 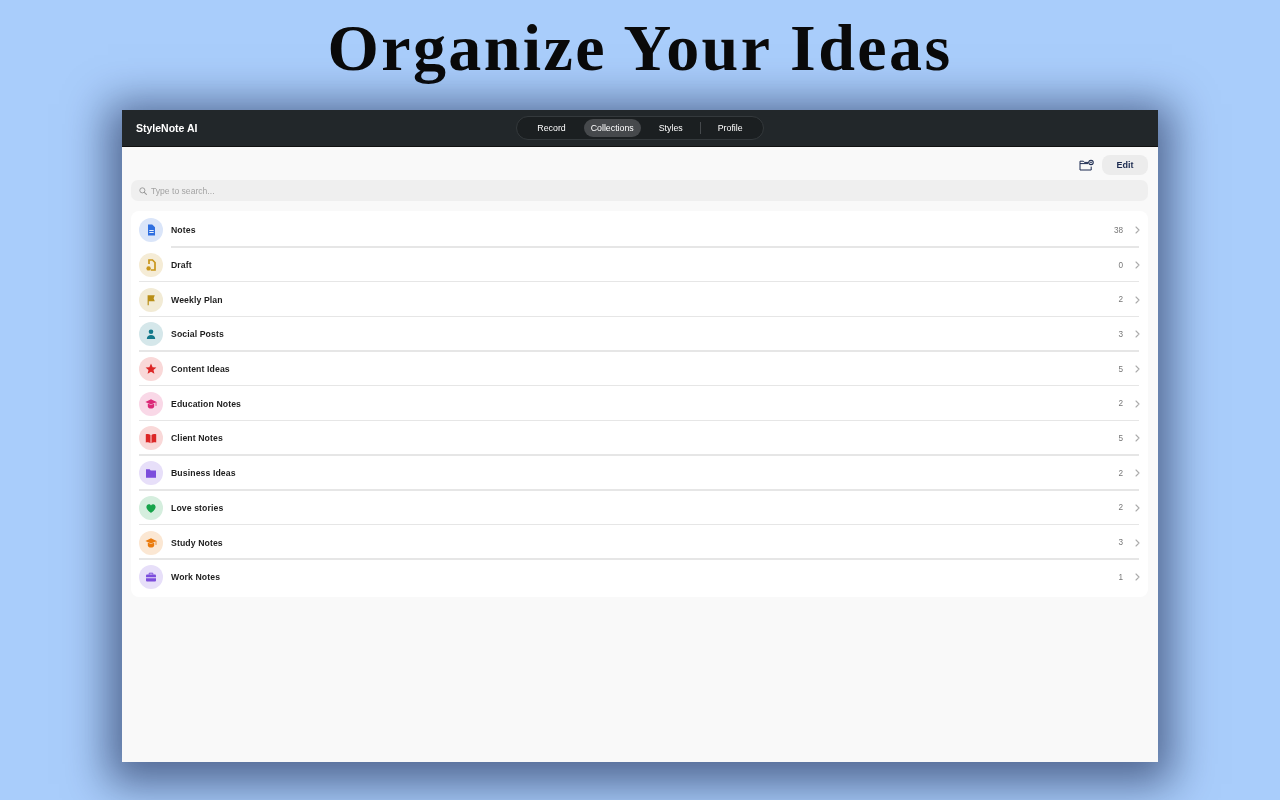 What do you see at coordinates (641, 542) in the screenshot?
I see `collection-name: Study Notes` at bounding box center [641, 542].